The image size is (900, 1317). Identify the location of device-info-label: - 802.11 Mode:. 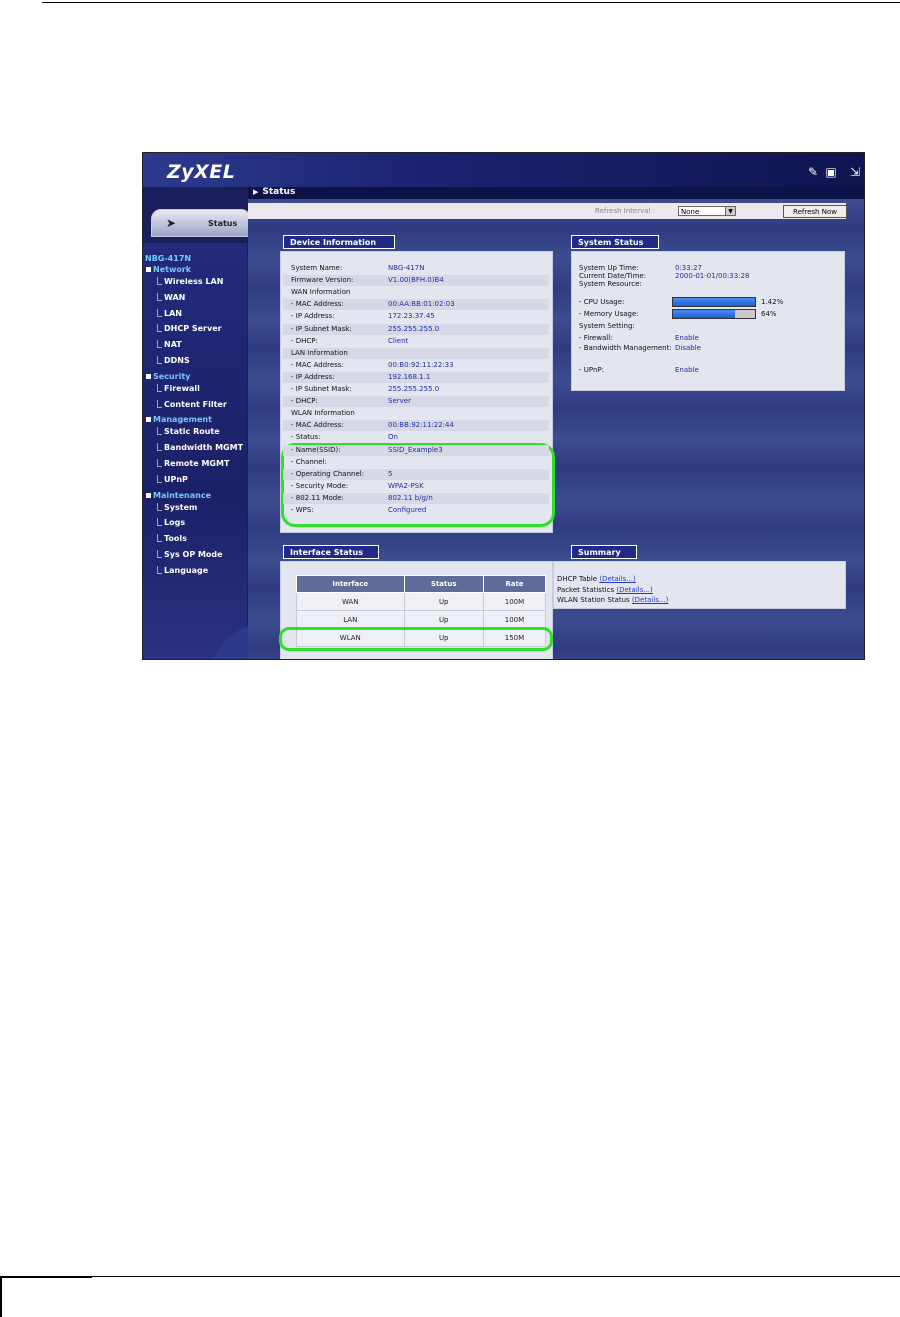
(317, 497).